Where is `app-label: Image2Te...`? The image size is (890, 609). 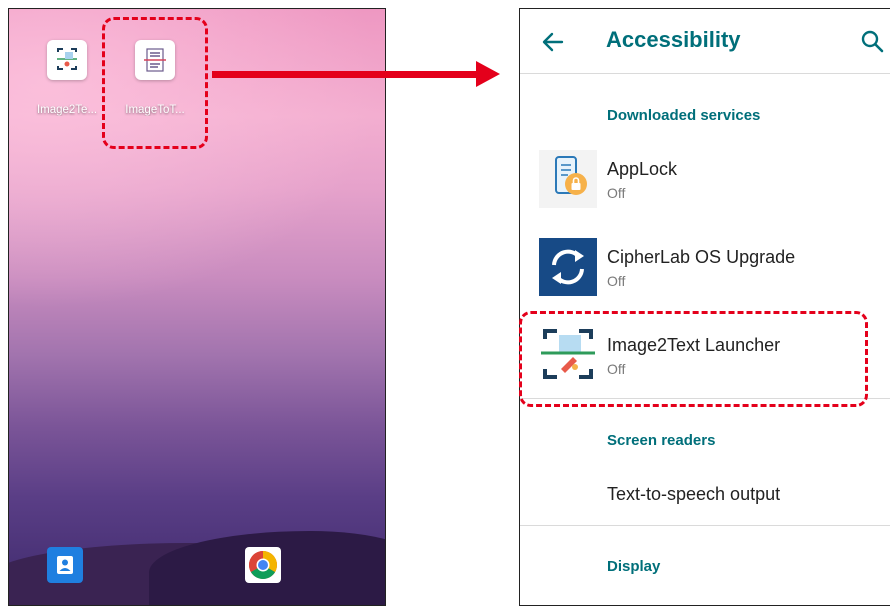 app-label: Image2Te... is located at coordinates (67, 110).